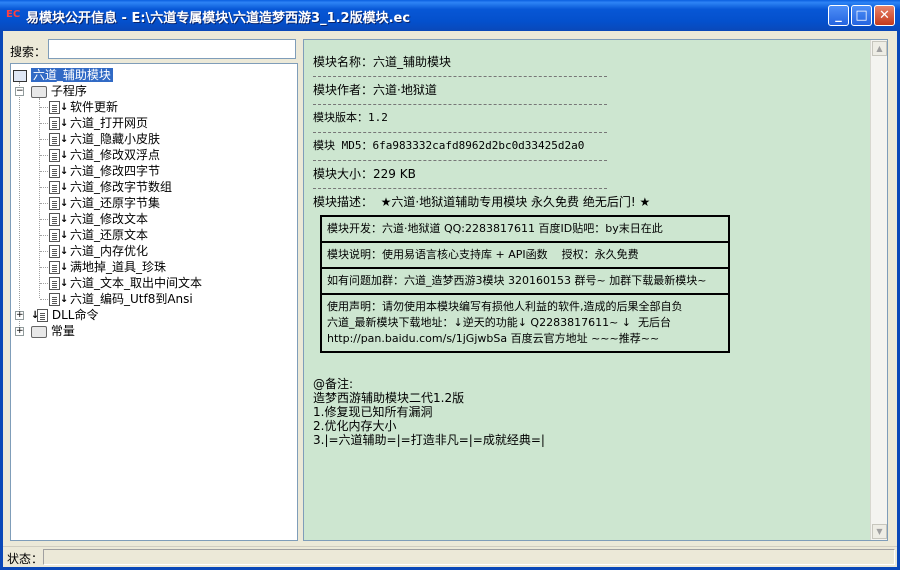 The width and height of the screenshot is (900, 570). What do you see at coordinates (429, 440) in the screenshot?
I see `notes-line: 3.|=六道辅助=|=打造非凡=|=成就经典=|` at bounding box center [429, 440].